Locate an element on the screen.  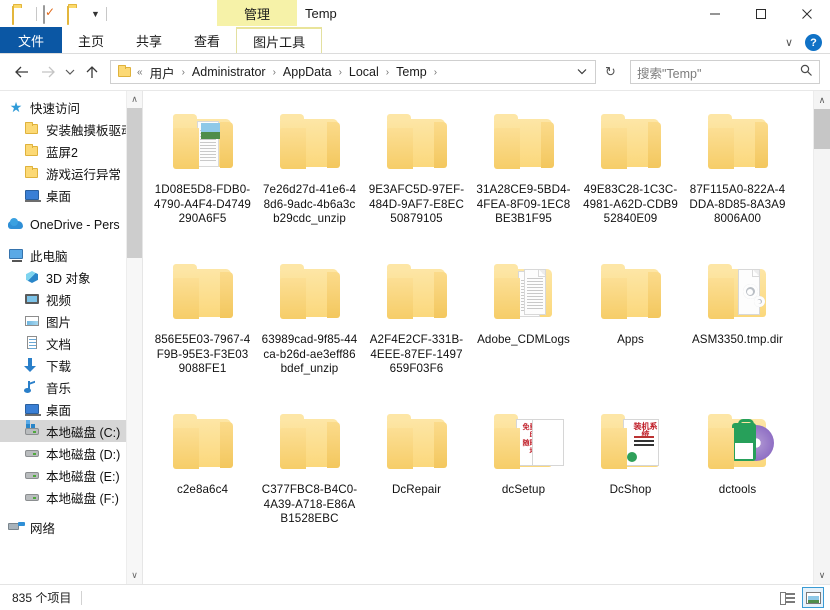
search-icon is located at coordinates (806, 72).